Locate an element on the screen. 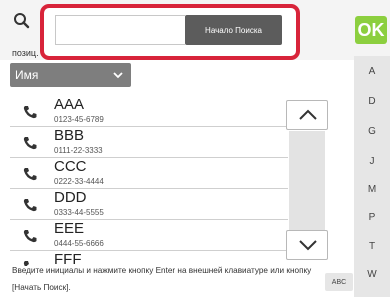 Image resolution: width=390 pixels, height=297 pixels. contact-name: BBB is located at coordinates (69, 135).